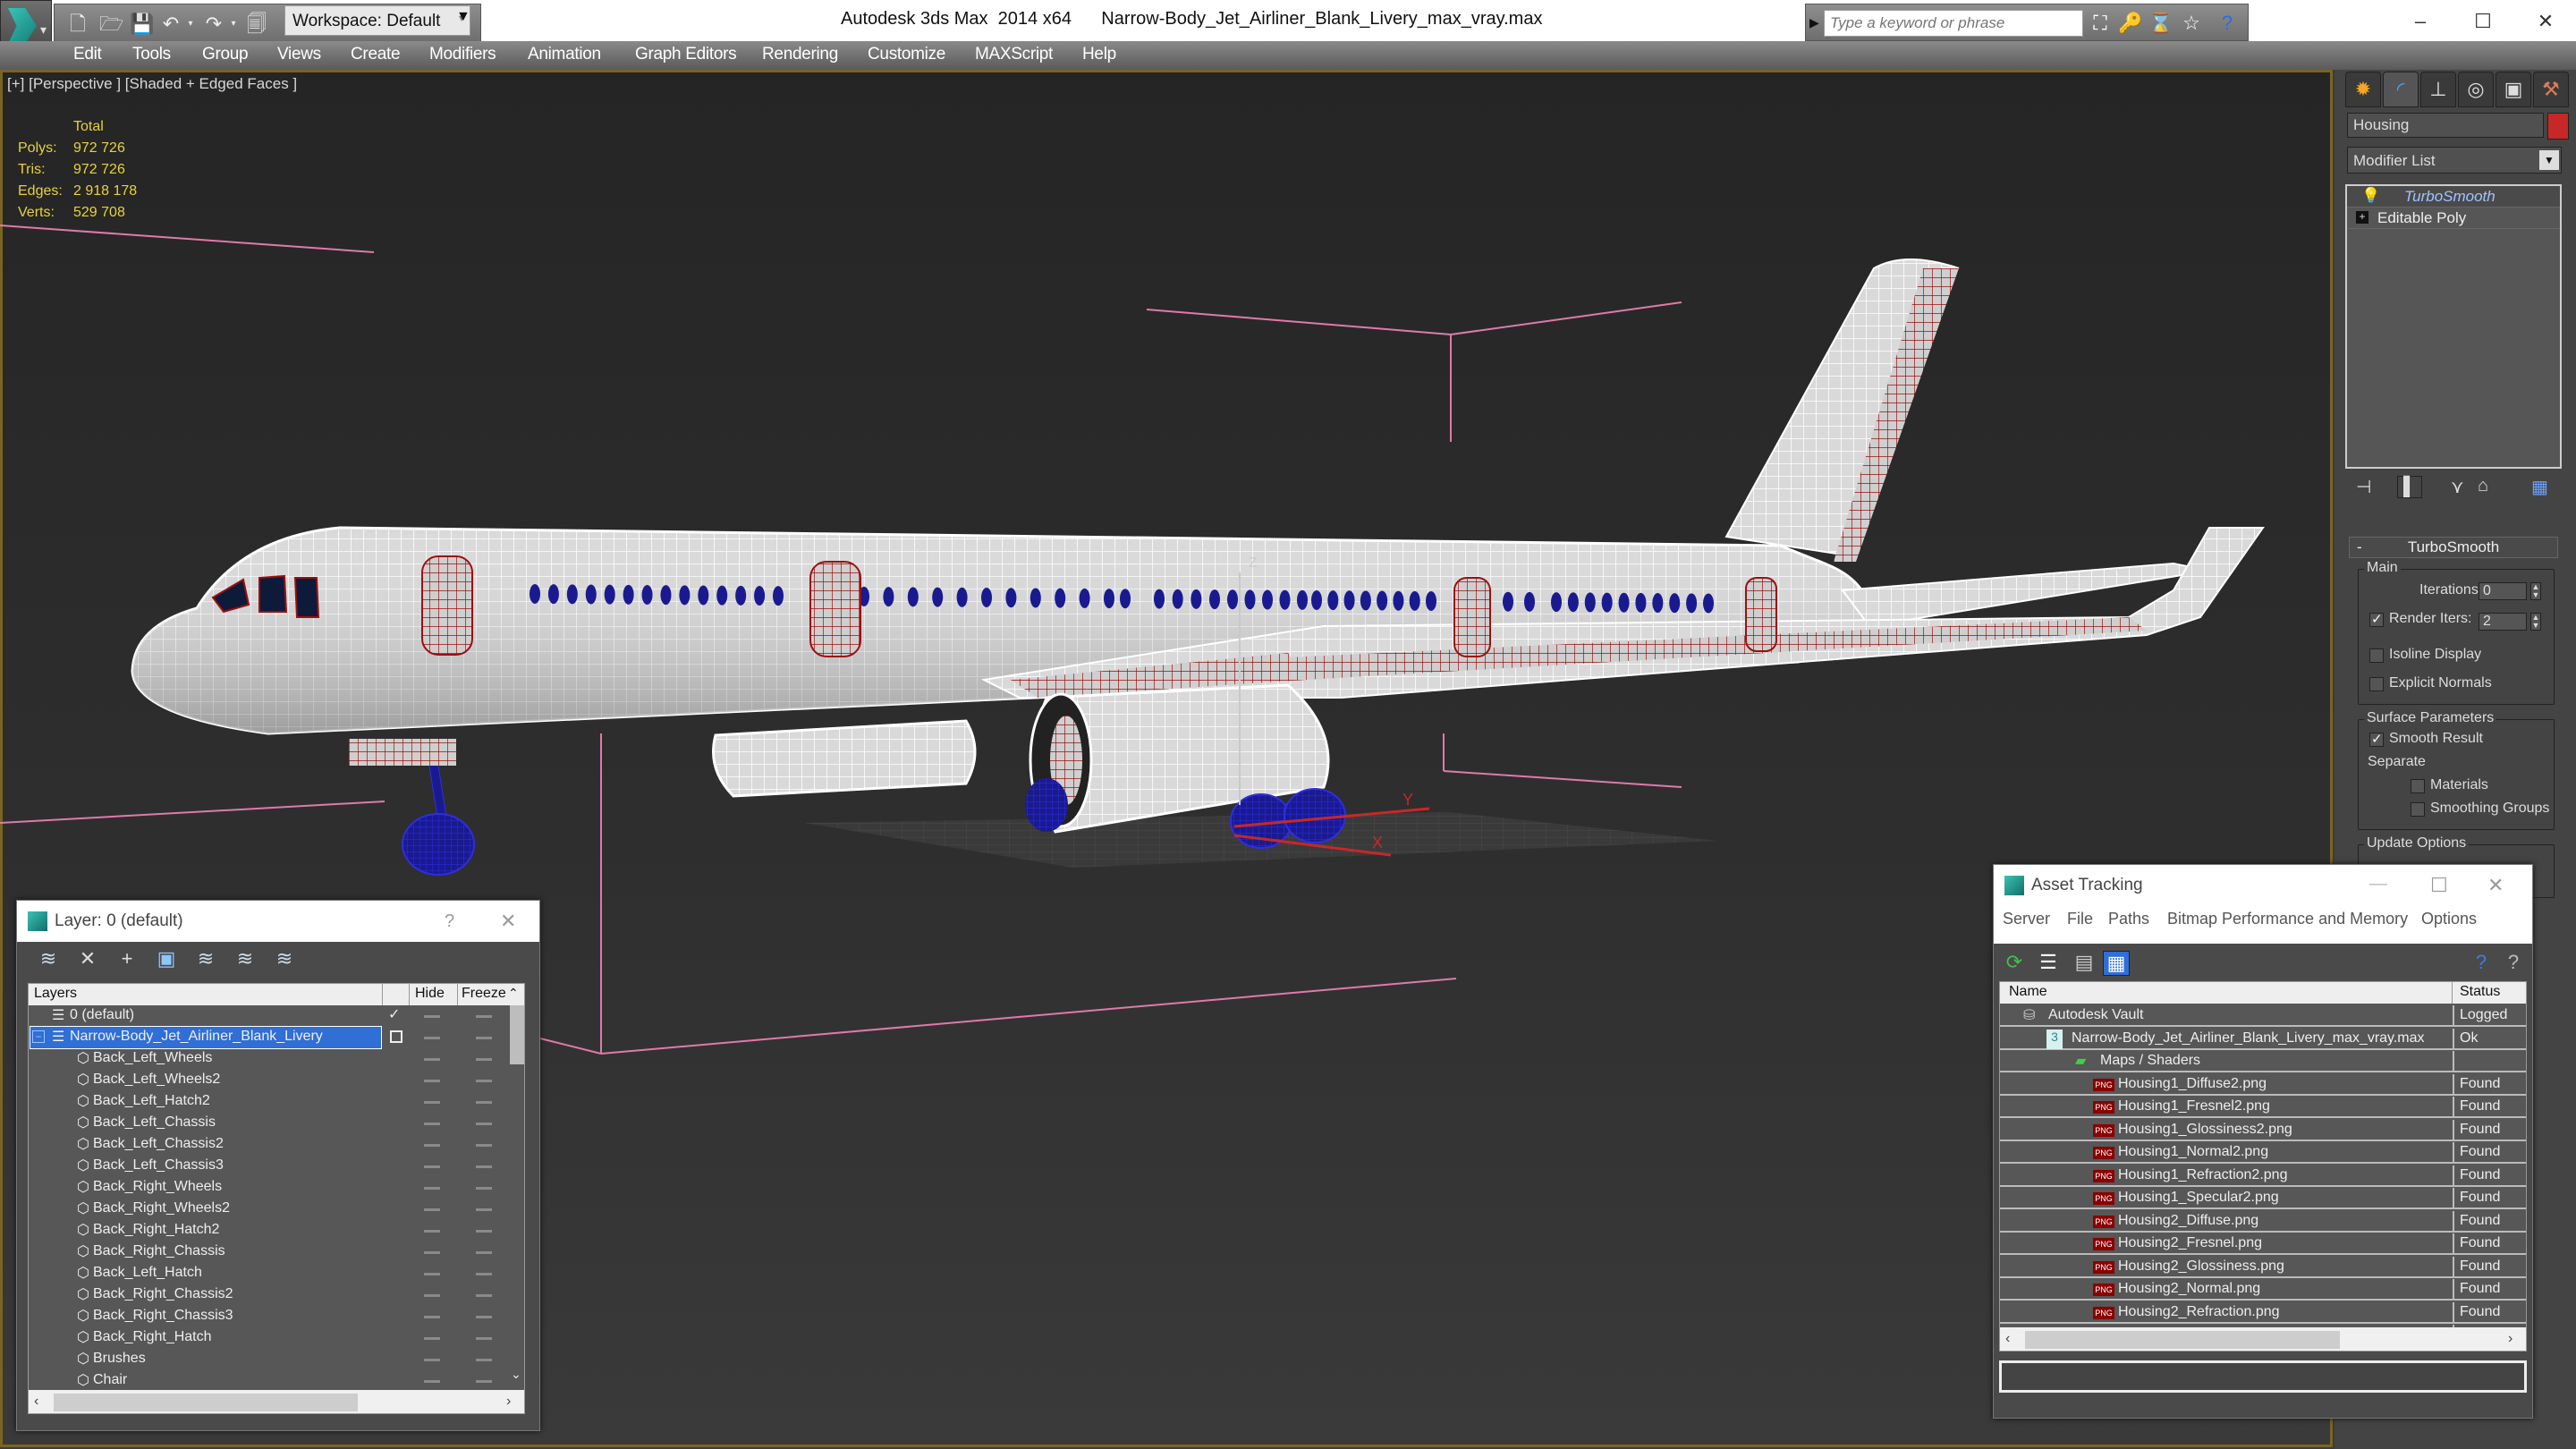 The height and width of the screenshot is (1449, 2576). Describe the element at coordinates (2535, 622) in the screenshot. I see `render-iters-spinner-arrows: ▲ ▼` at that location.